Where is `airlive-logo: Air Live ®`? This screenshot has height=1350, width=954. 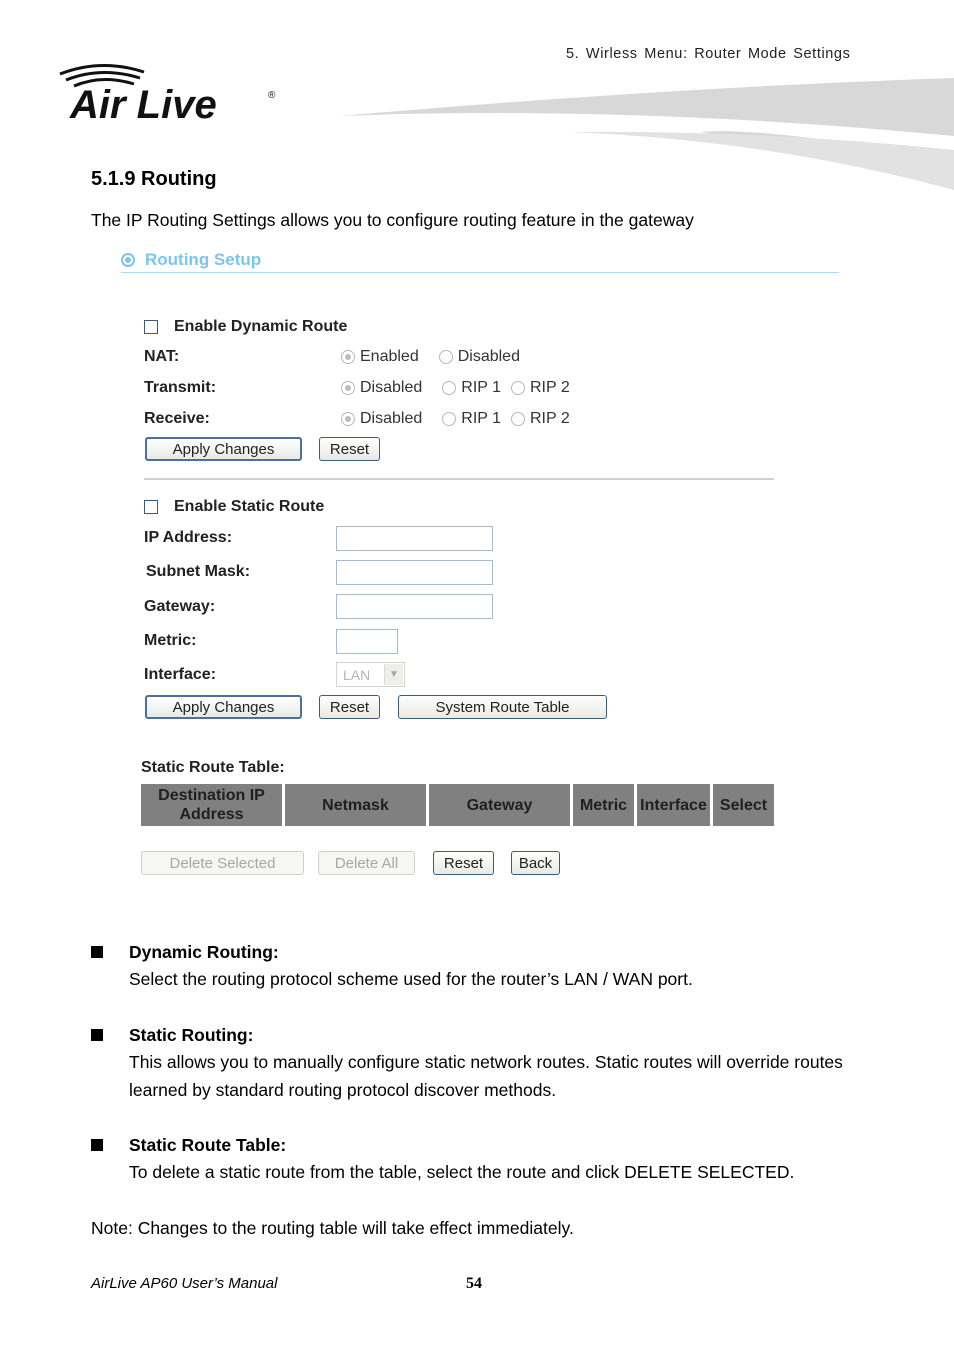 airlive-logo: Air Live ® is located at coordinates (167, 95).